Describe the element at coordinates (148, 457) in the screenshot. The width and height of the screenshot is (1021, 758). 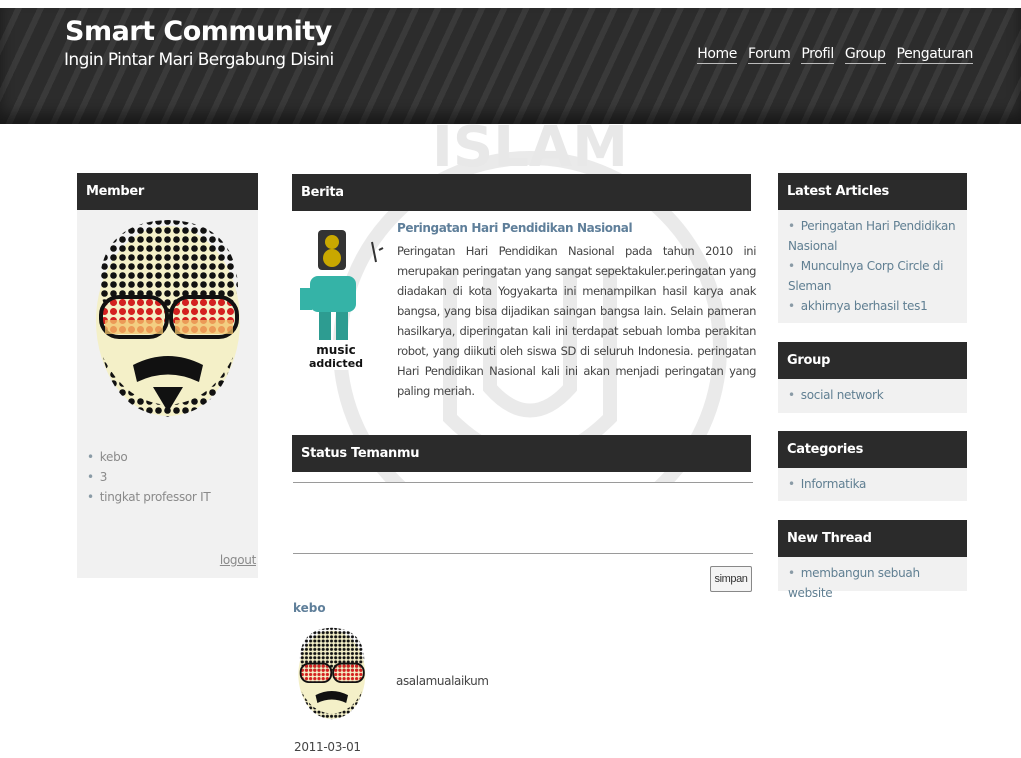
I see `member-username: kebo` at that location.